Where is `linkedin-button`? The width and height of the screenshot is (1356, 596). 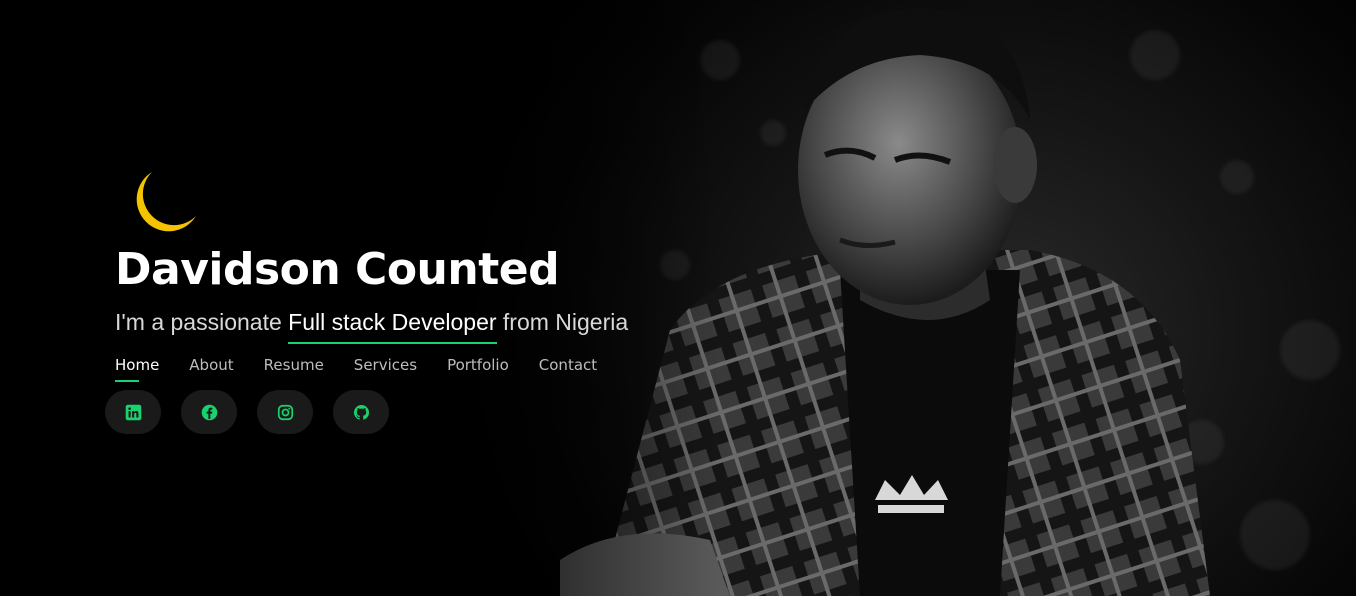 linkedin-button is located at coordinates (133, 412).